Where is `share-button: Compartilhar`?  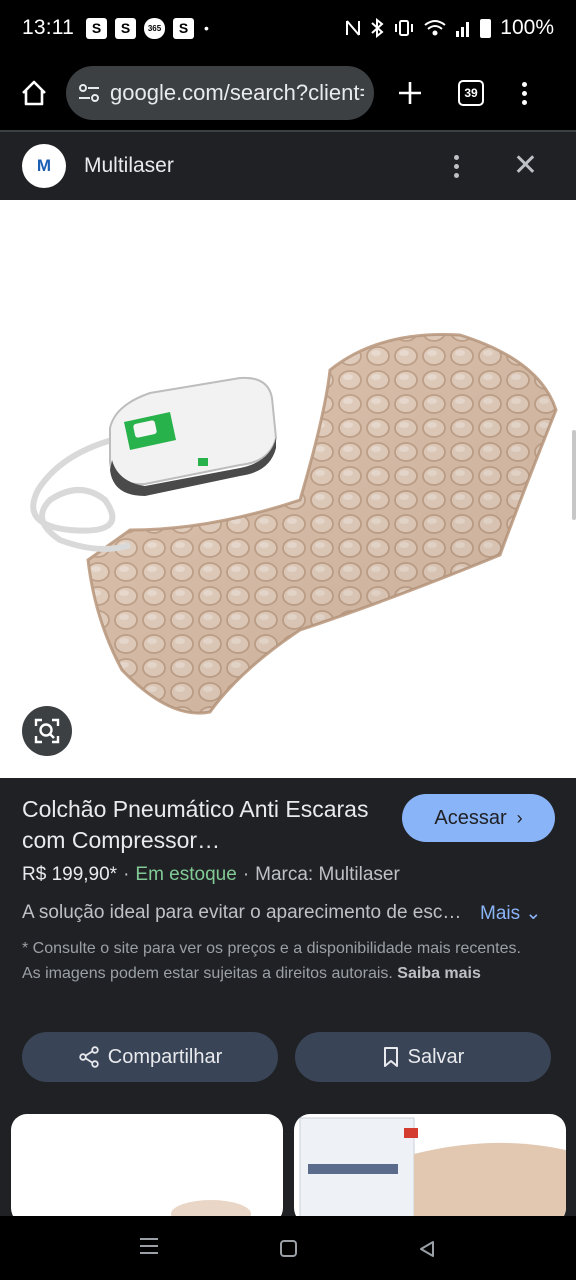 share-button: Compartilhar is located at coordinates (150, 1057).